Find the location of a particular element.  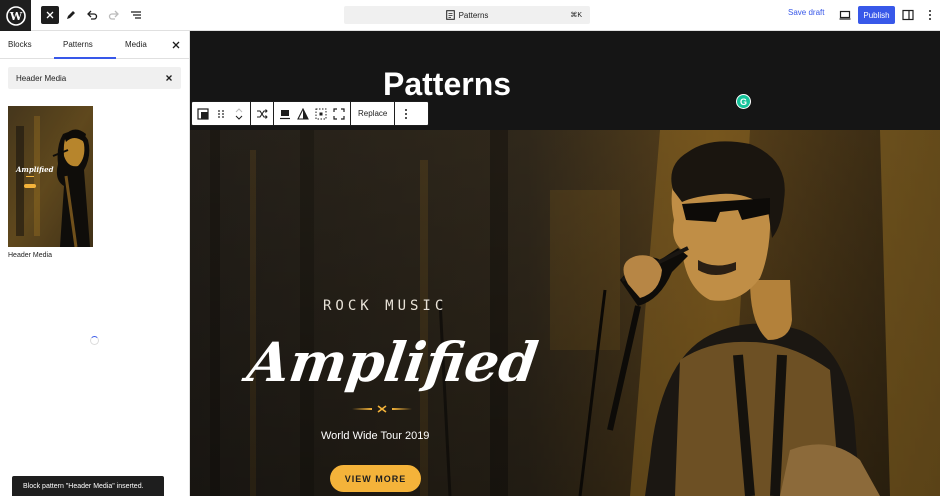

block-toolbar-group-layout is located at coordinates (312, 113).